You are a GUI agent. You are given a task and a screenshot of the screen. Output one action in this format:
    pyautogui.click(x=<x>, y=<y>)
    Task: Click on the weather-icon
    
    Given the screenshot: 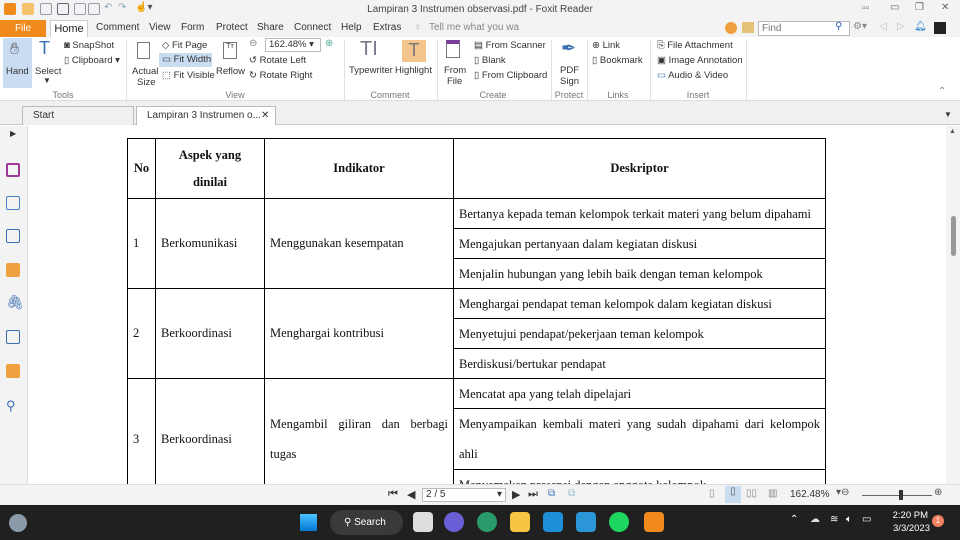 What is the action you would take?
    pyautogui.click(x=18, y=523)
    